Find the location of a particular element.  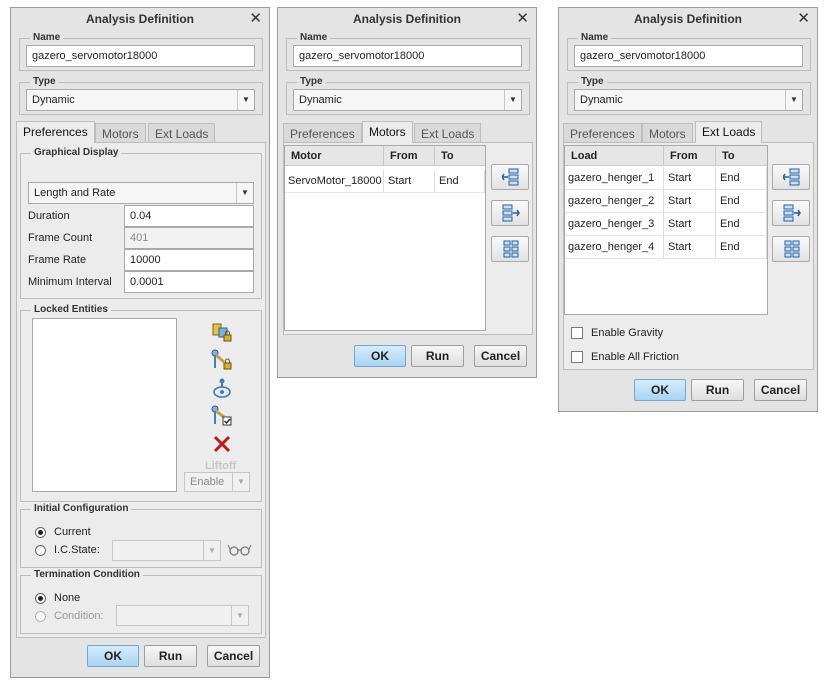

dialog-title: Analysis Definition is located at coordinates (688, 19).